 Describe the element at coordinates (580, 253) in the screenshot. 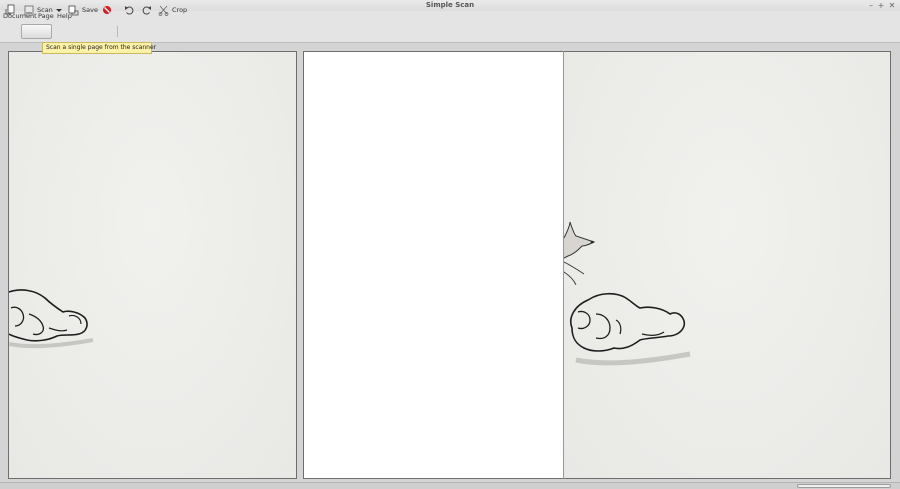

I see `fox-sketch` at that location.